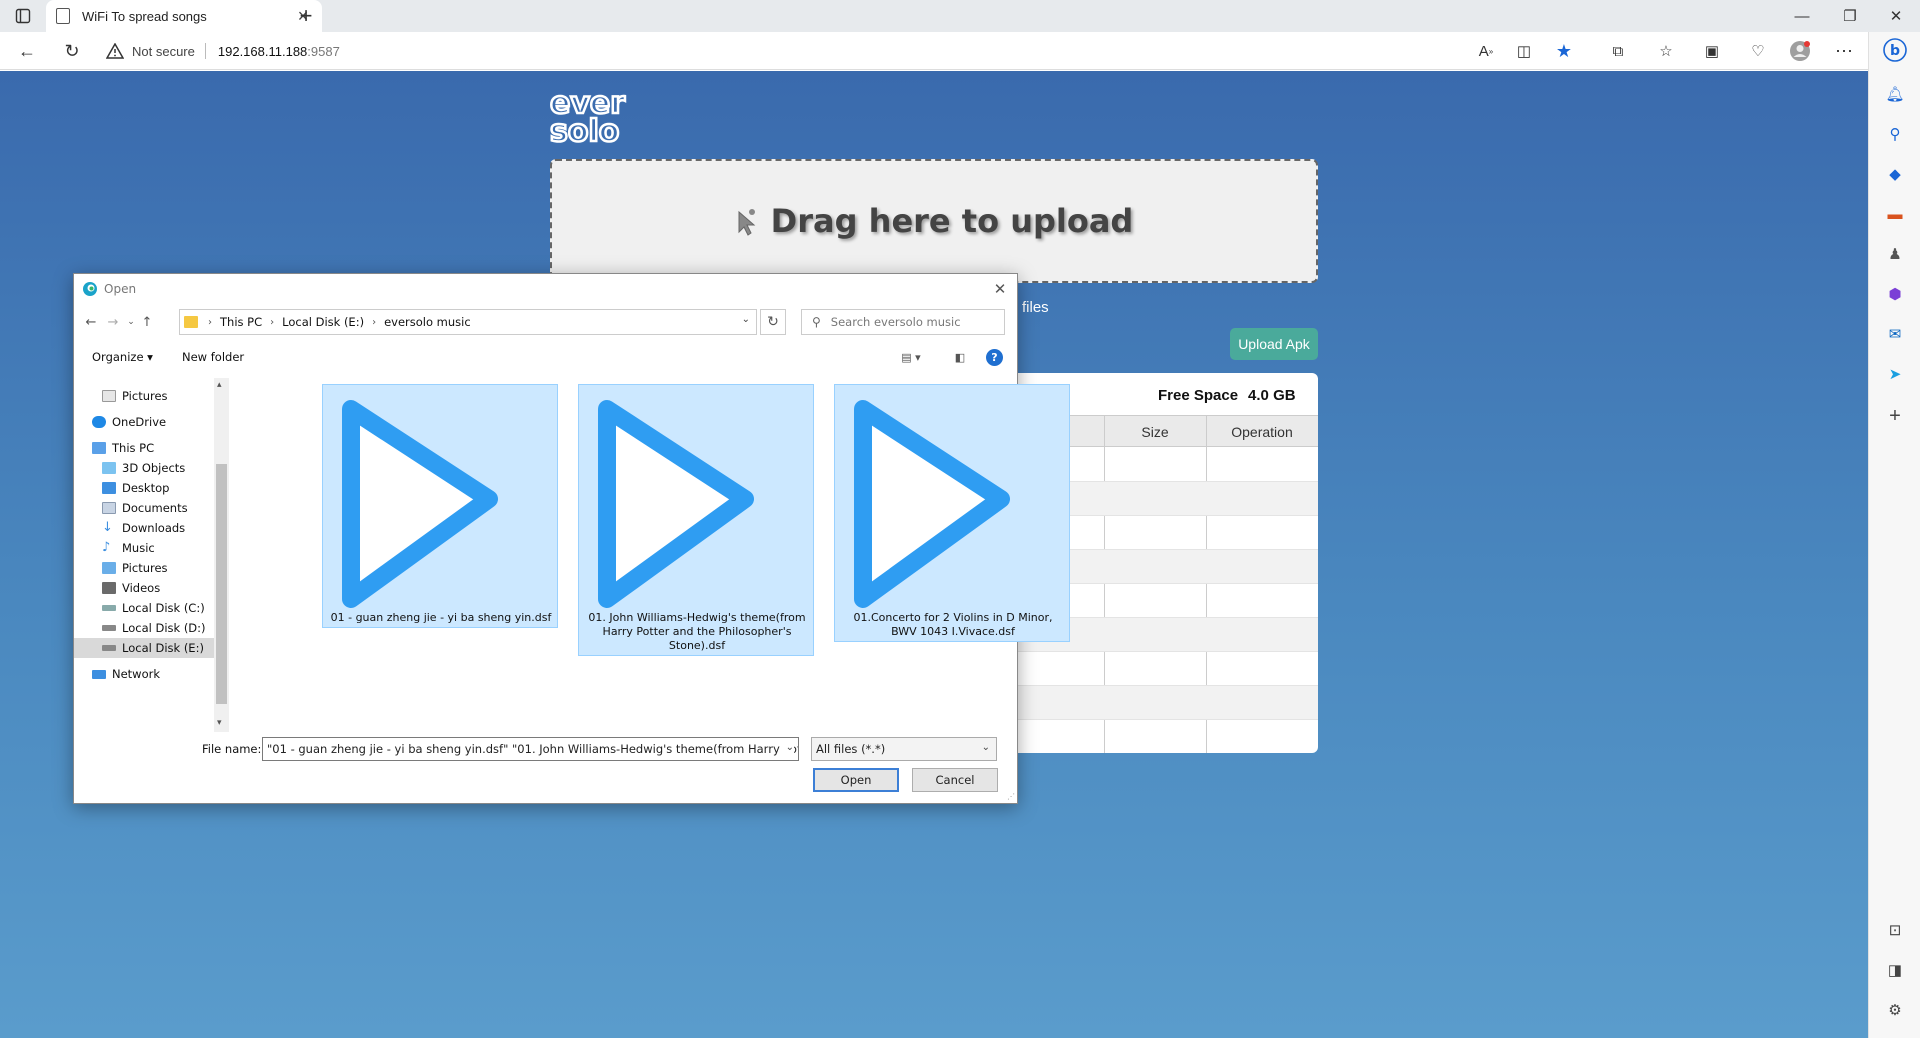 Image resolution: width=1920 pixels, height=1038 pixels. Describe the element at coordinates (903, 322) in the screenshot. I see `search-input: ⚲ Search eversolo music` at that location.